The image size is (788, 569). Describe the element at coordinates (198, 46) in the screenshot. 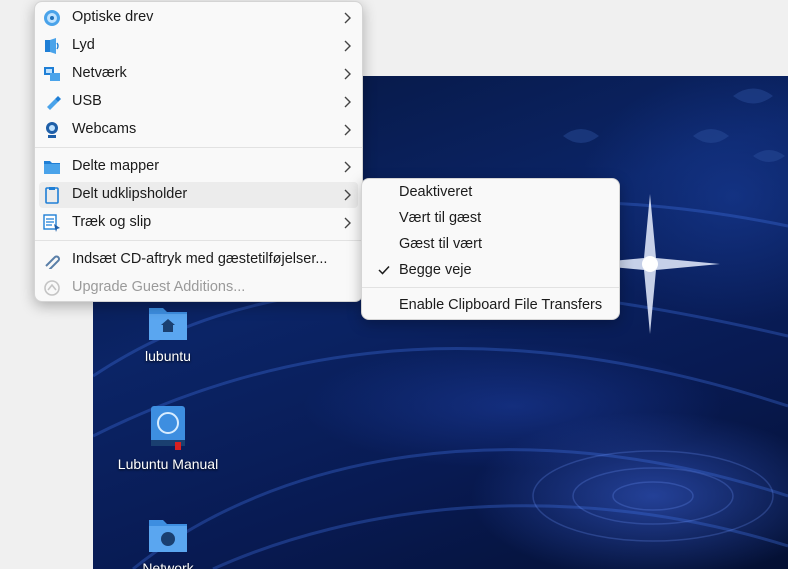

I see `menu-item-audio: Lyd` at that location.